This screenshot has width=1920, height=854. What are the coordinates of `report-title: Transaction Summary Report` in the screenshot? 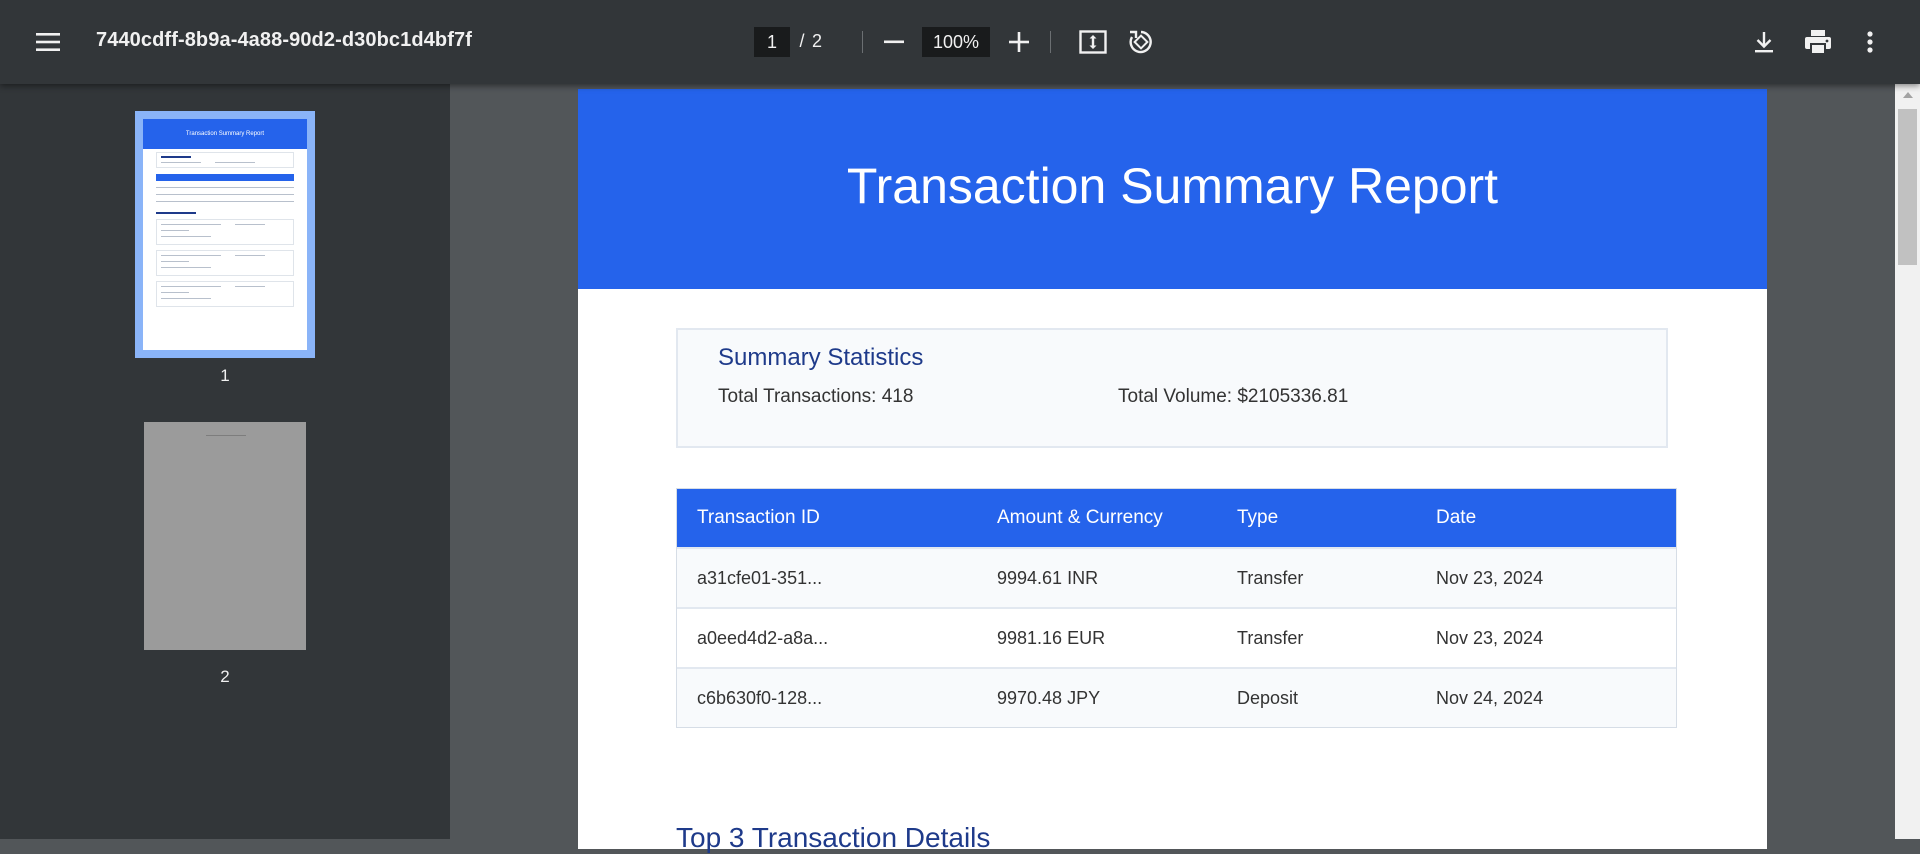 It's located at (1172, 186).